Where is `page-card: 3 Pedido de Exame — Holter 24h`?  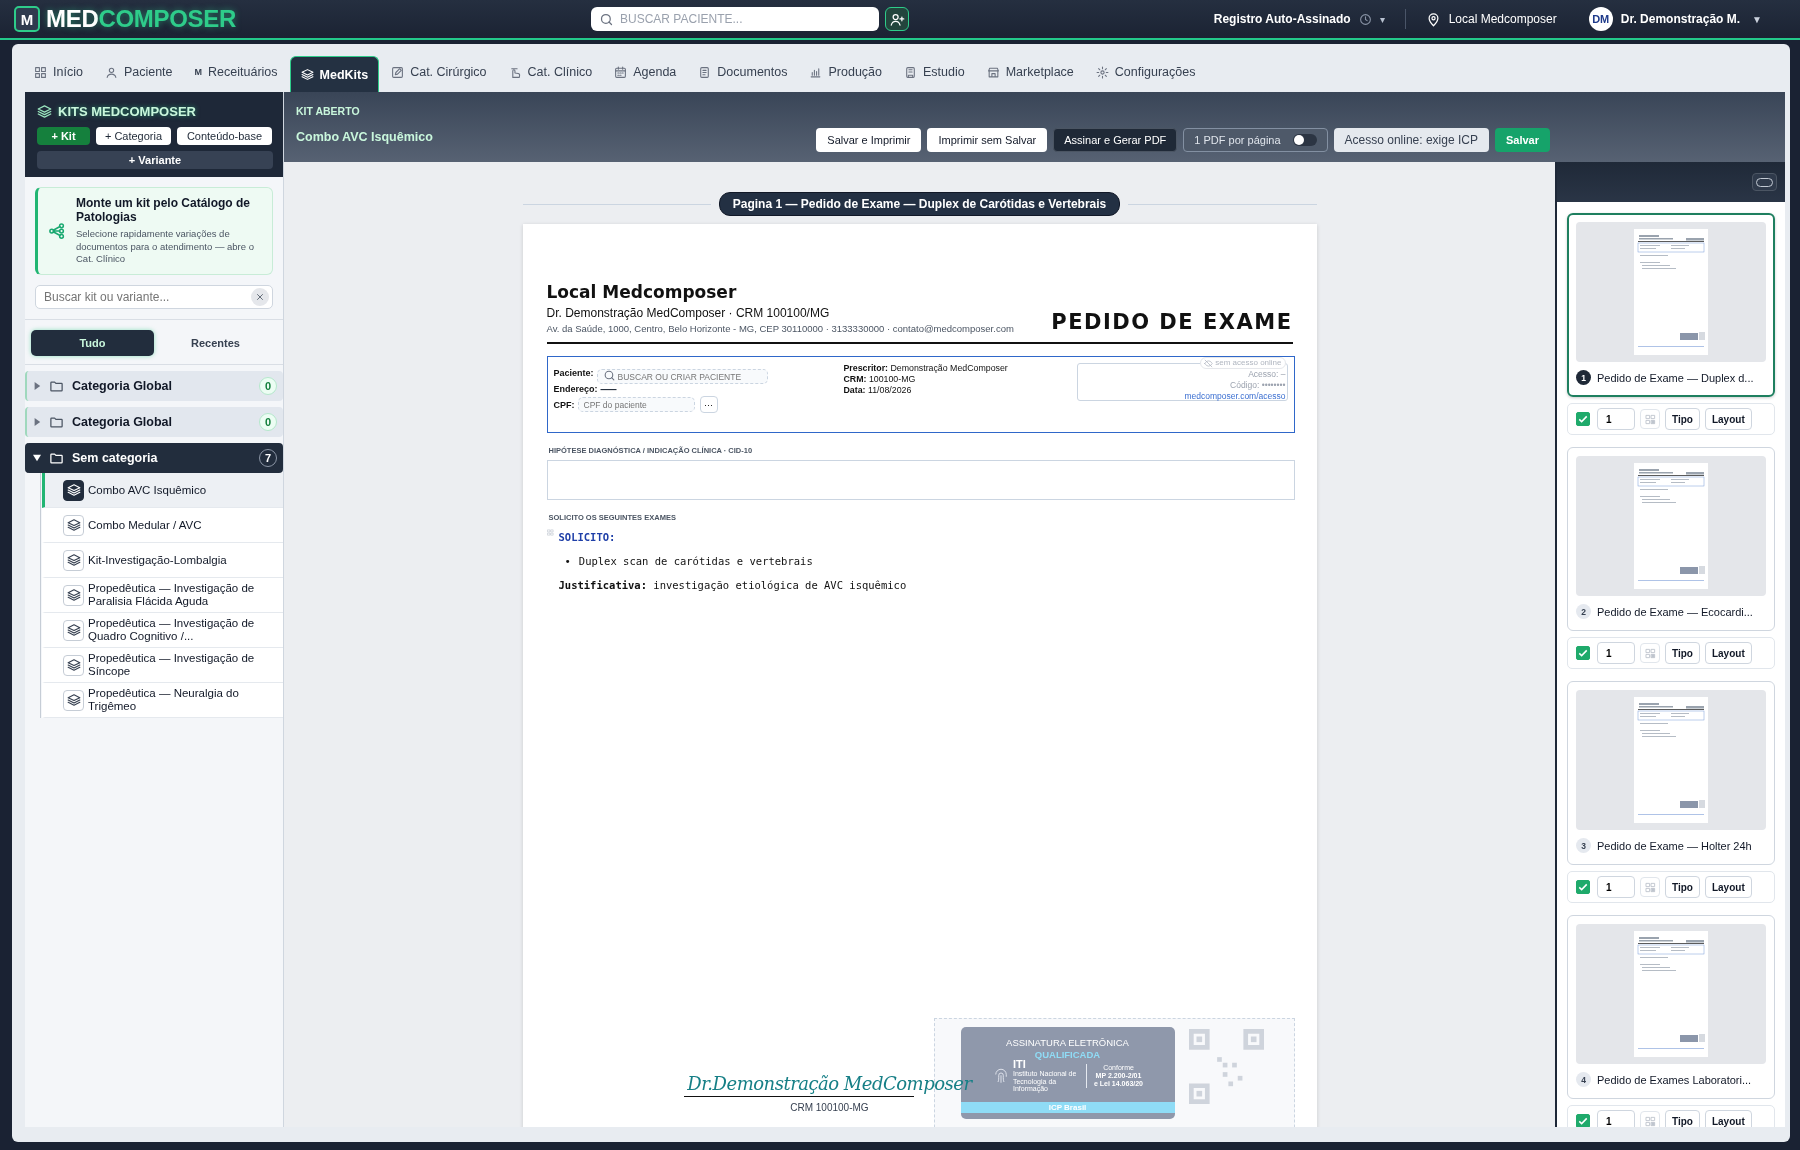
page-card: 3 Pedido de Exame — Holter 24h is located at coordinates (1671, 773).